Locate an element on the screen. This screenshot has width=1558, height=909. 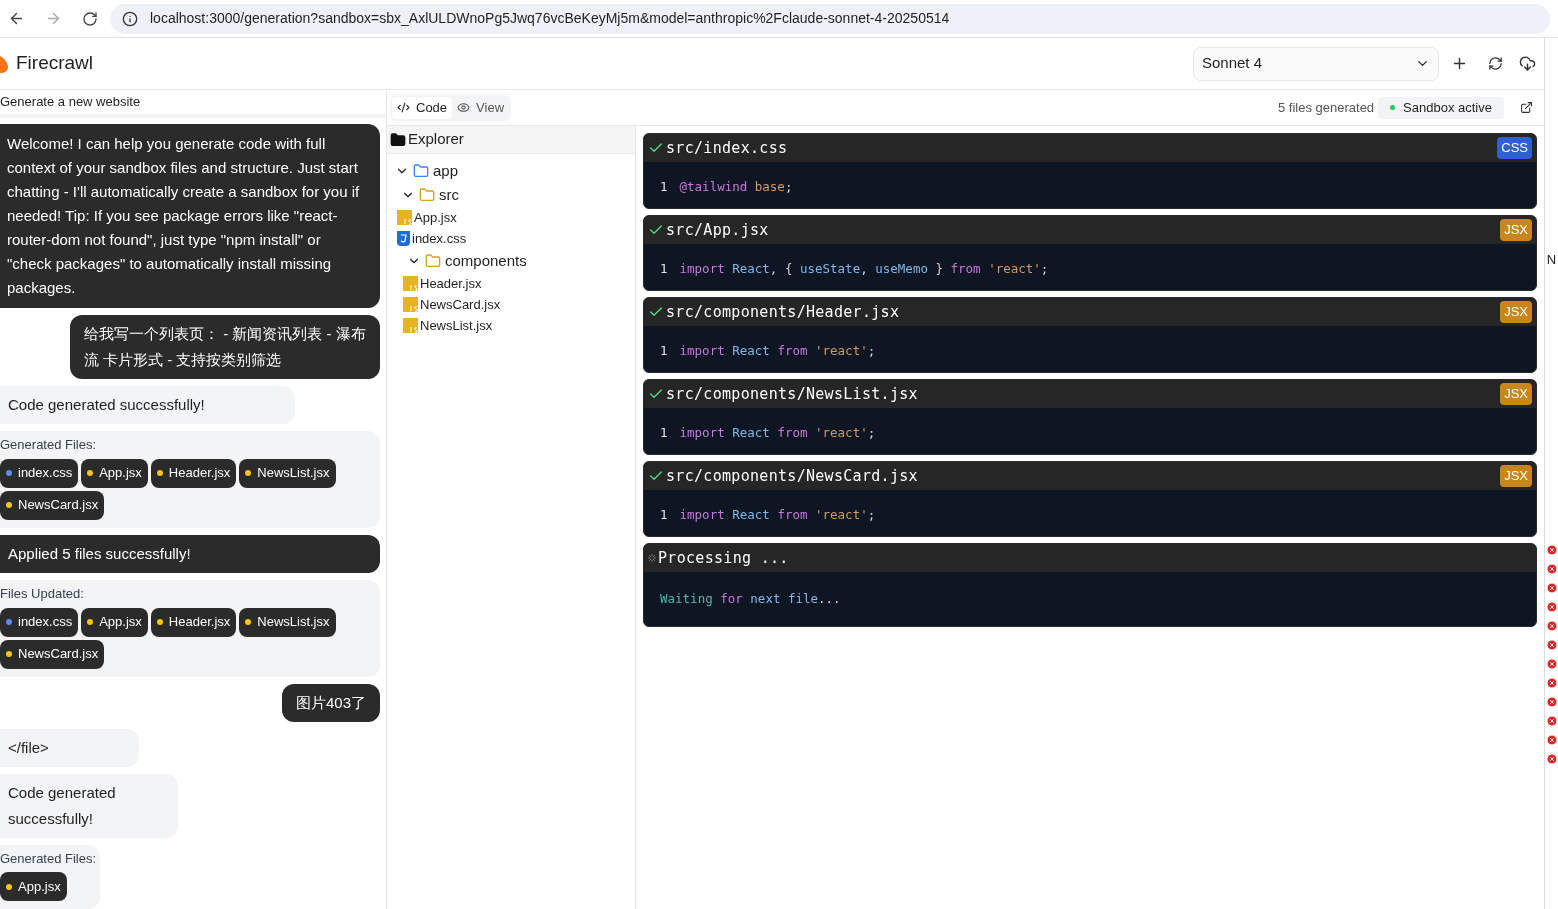
back-icon is located at coordinates (16, 18).